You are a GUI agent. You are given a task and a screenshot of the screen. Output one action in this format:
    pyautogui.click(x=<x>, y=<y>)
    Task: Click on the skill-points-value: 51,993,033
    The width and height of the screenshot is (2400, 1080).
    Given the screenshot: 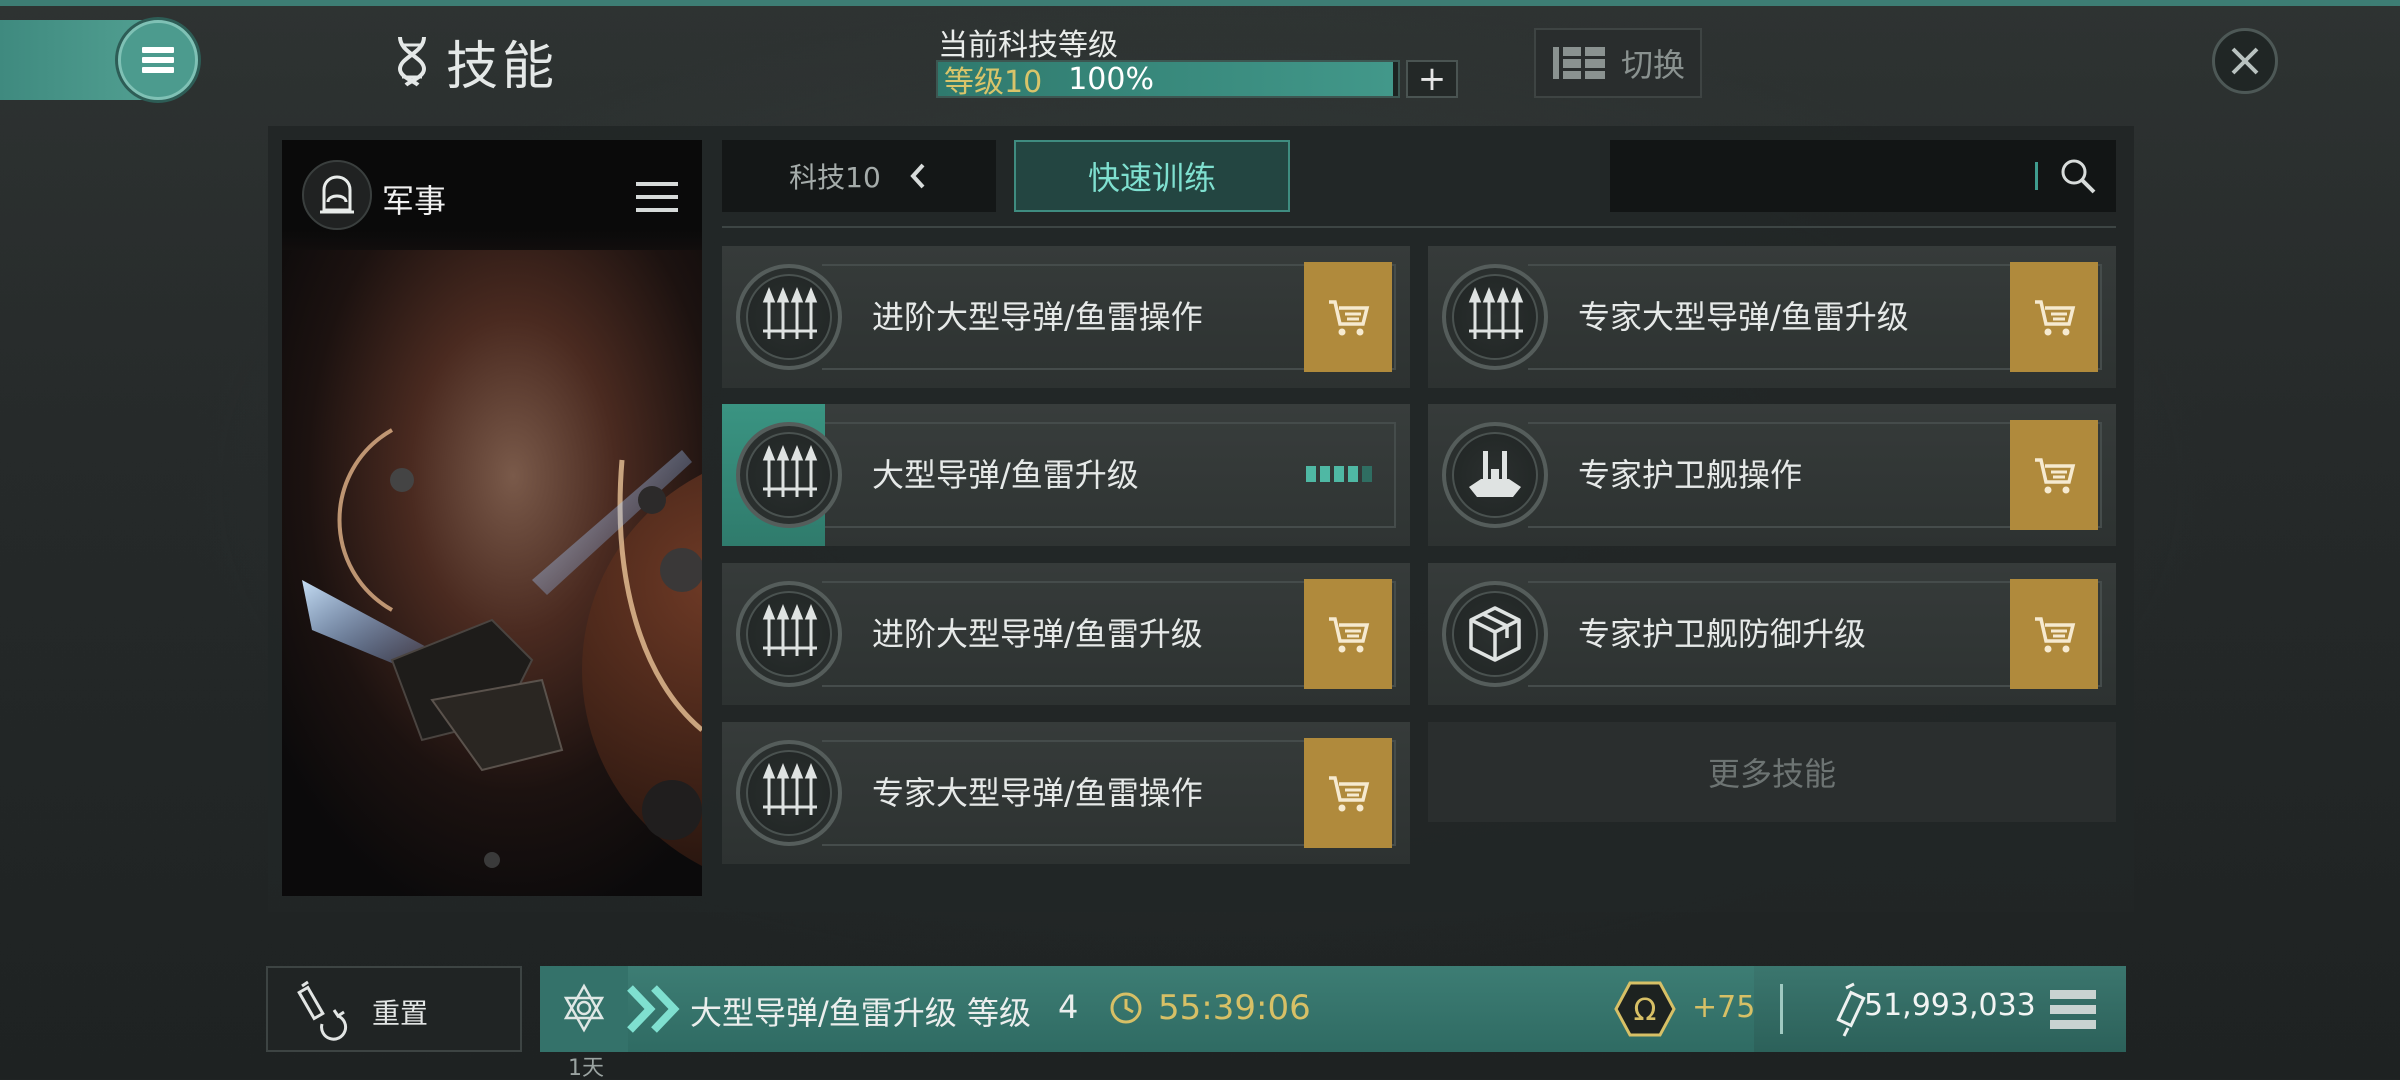 What is the action you would take?
    pyautogui.click(x=1950, y=1005)
    